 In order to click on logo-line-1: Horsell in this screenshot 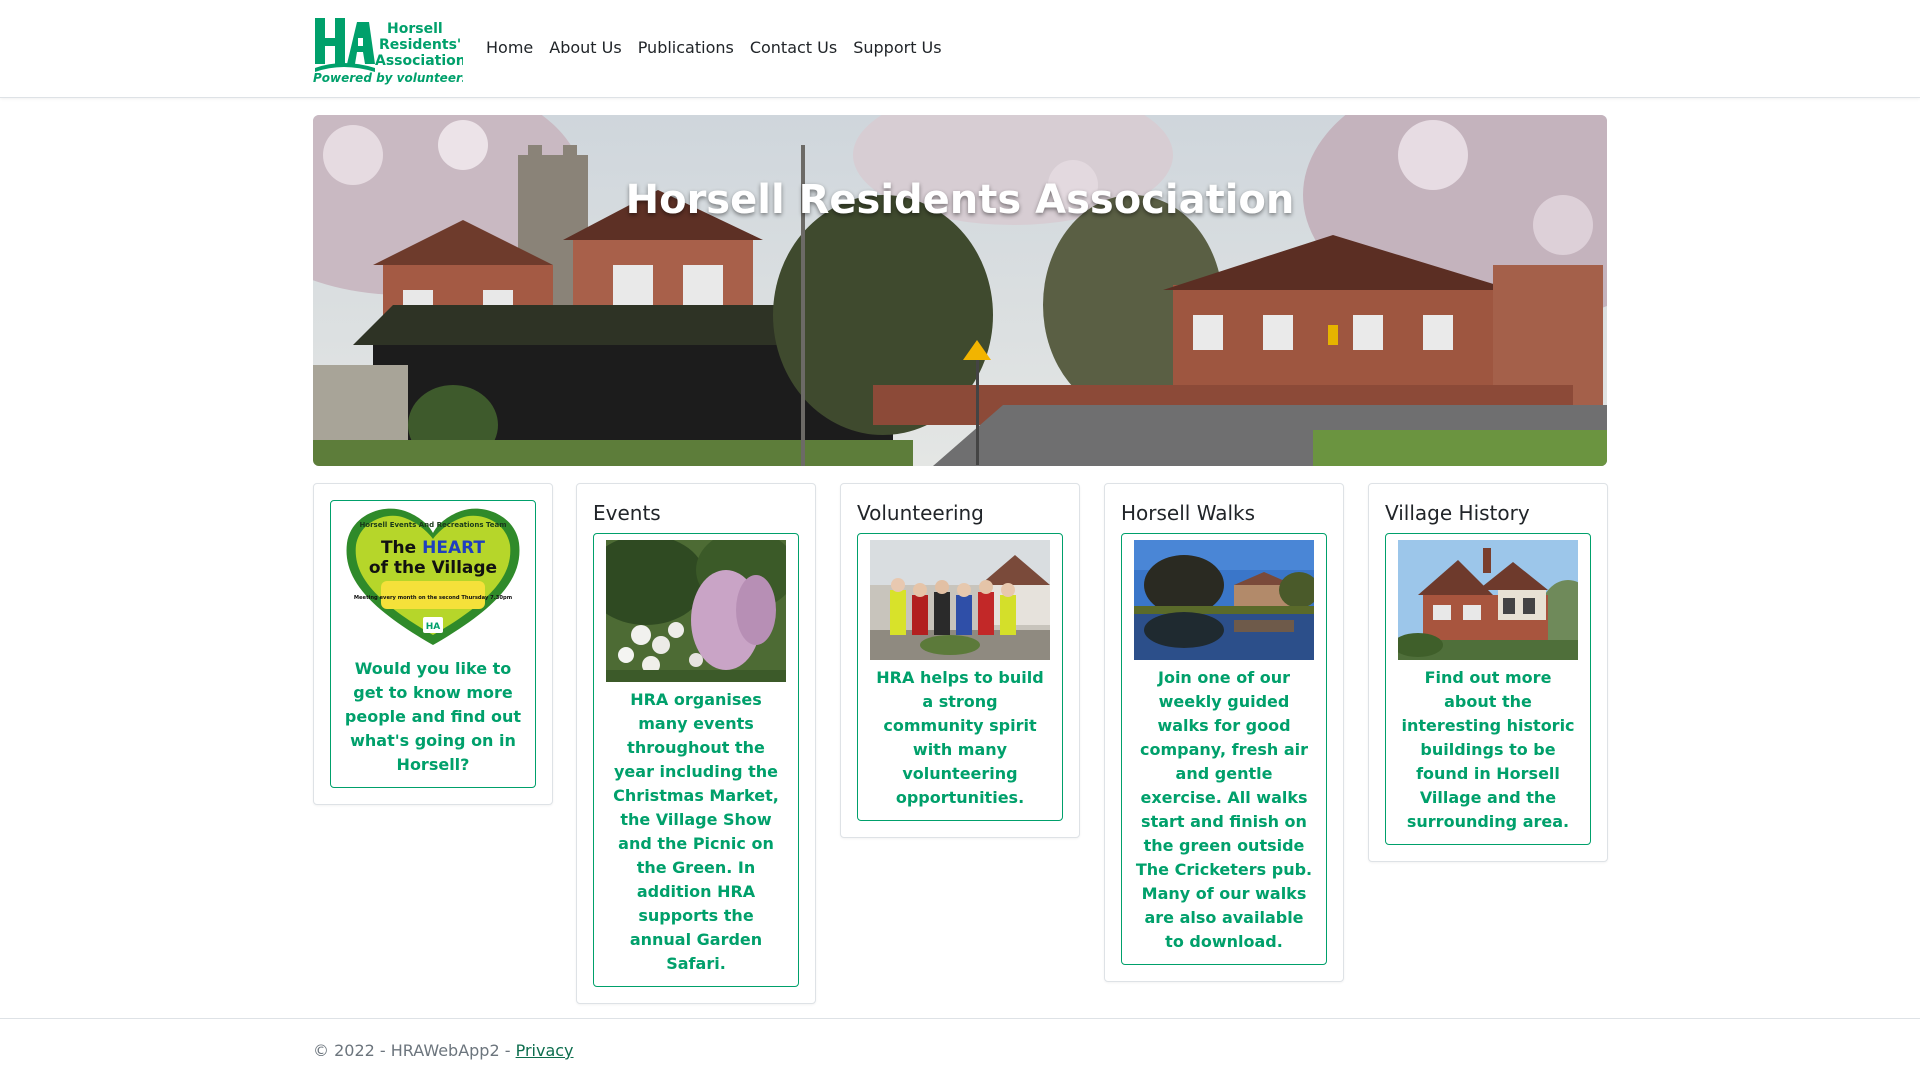, I will do `click(415, 29)`.